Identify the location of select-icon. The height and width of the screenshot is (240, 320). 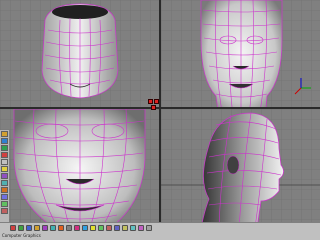
(4, 134).